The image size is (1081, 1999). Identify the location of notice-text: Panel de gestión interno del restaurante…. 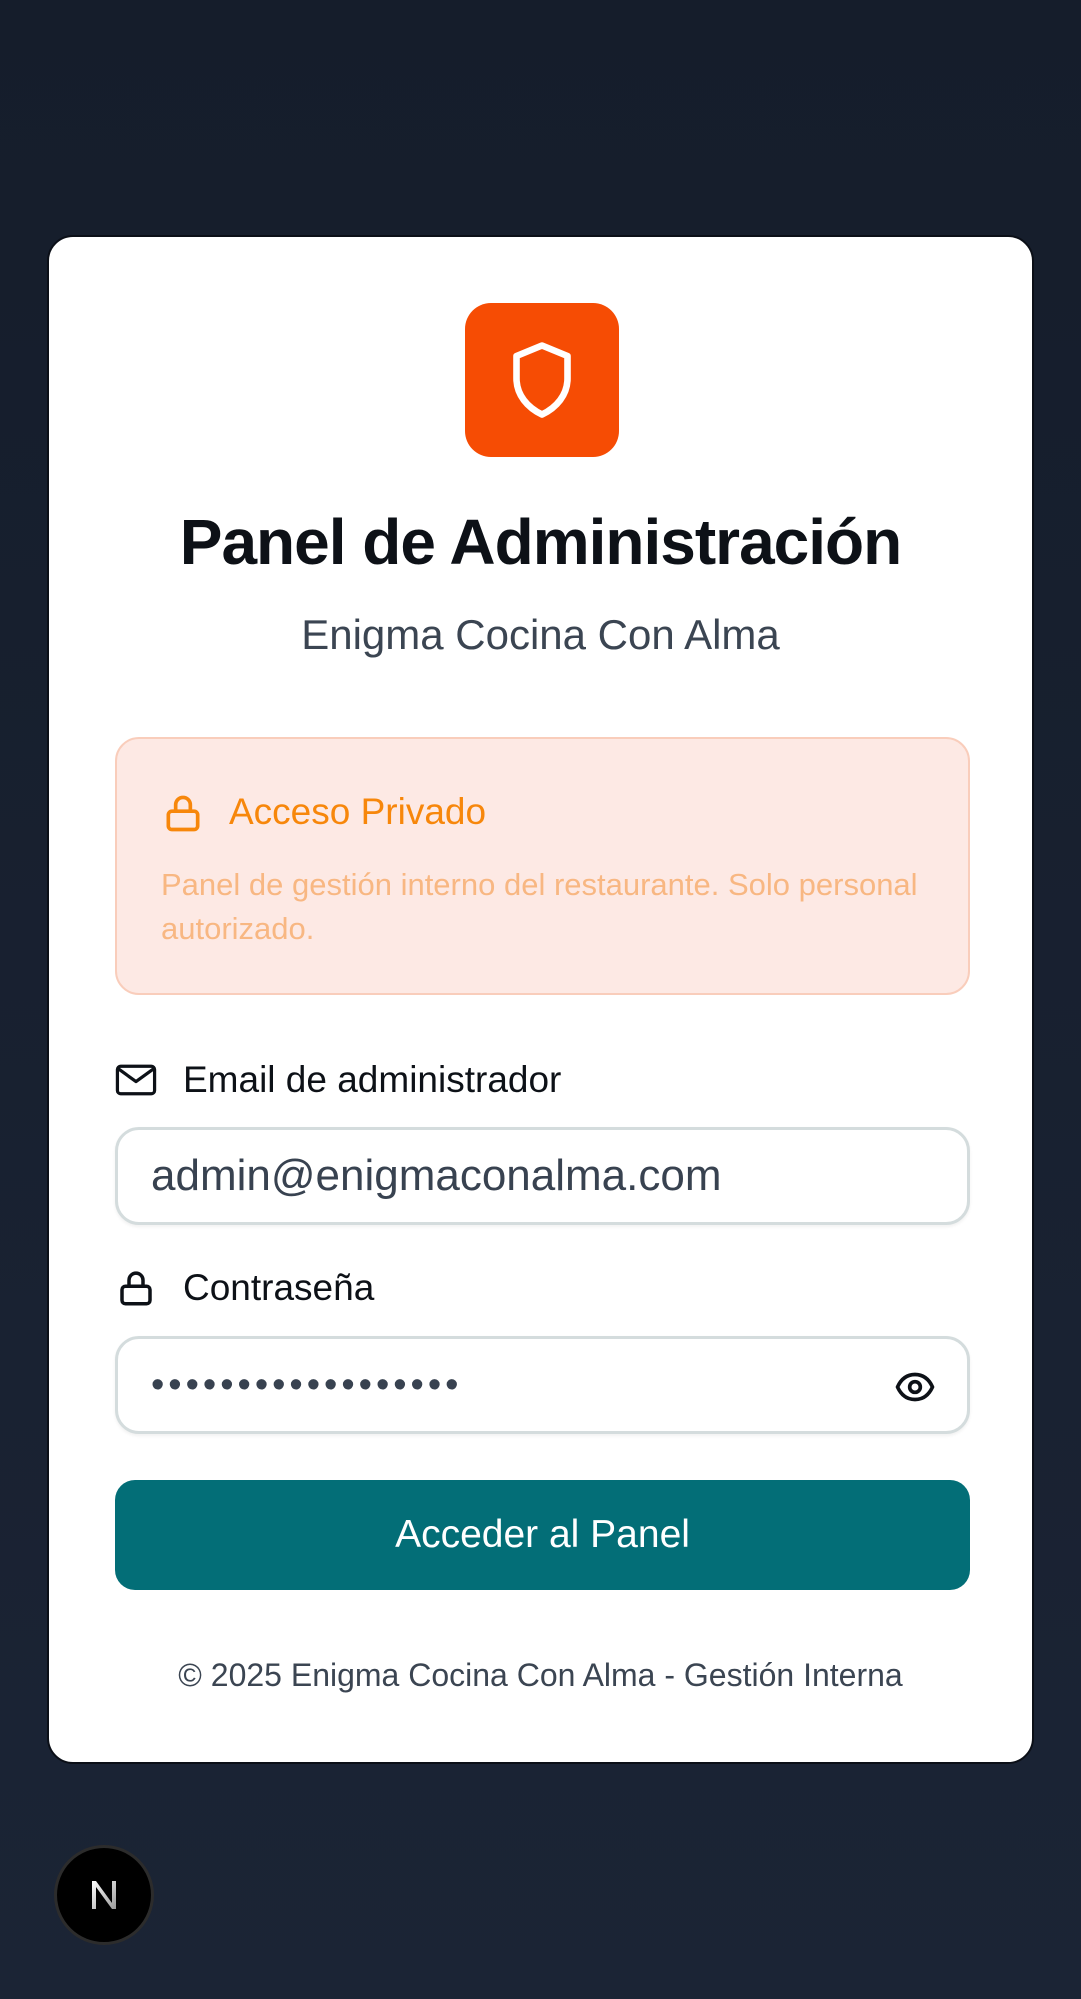
(539, 906).